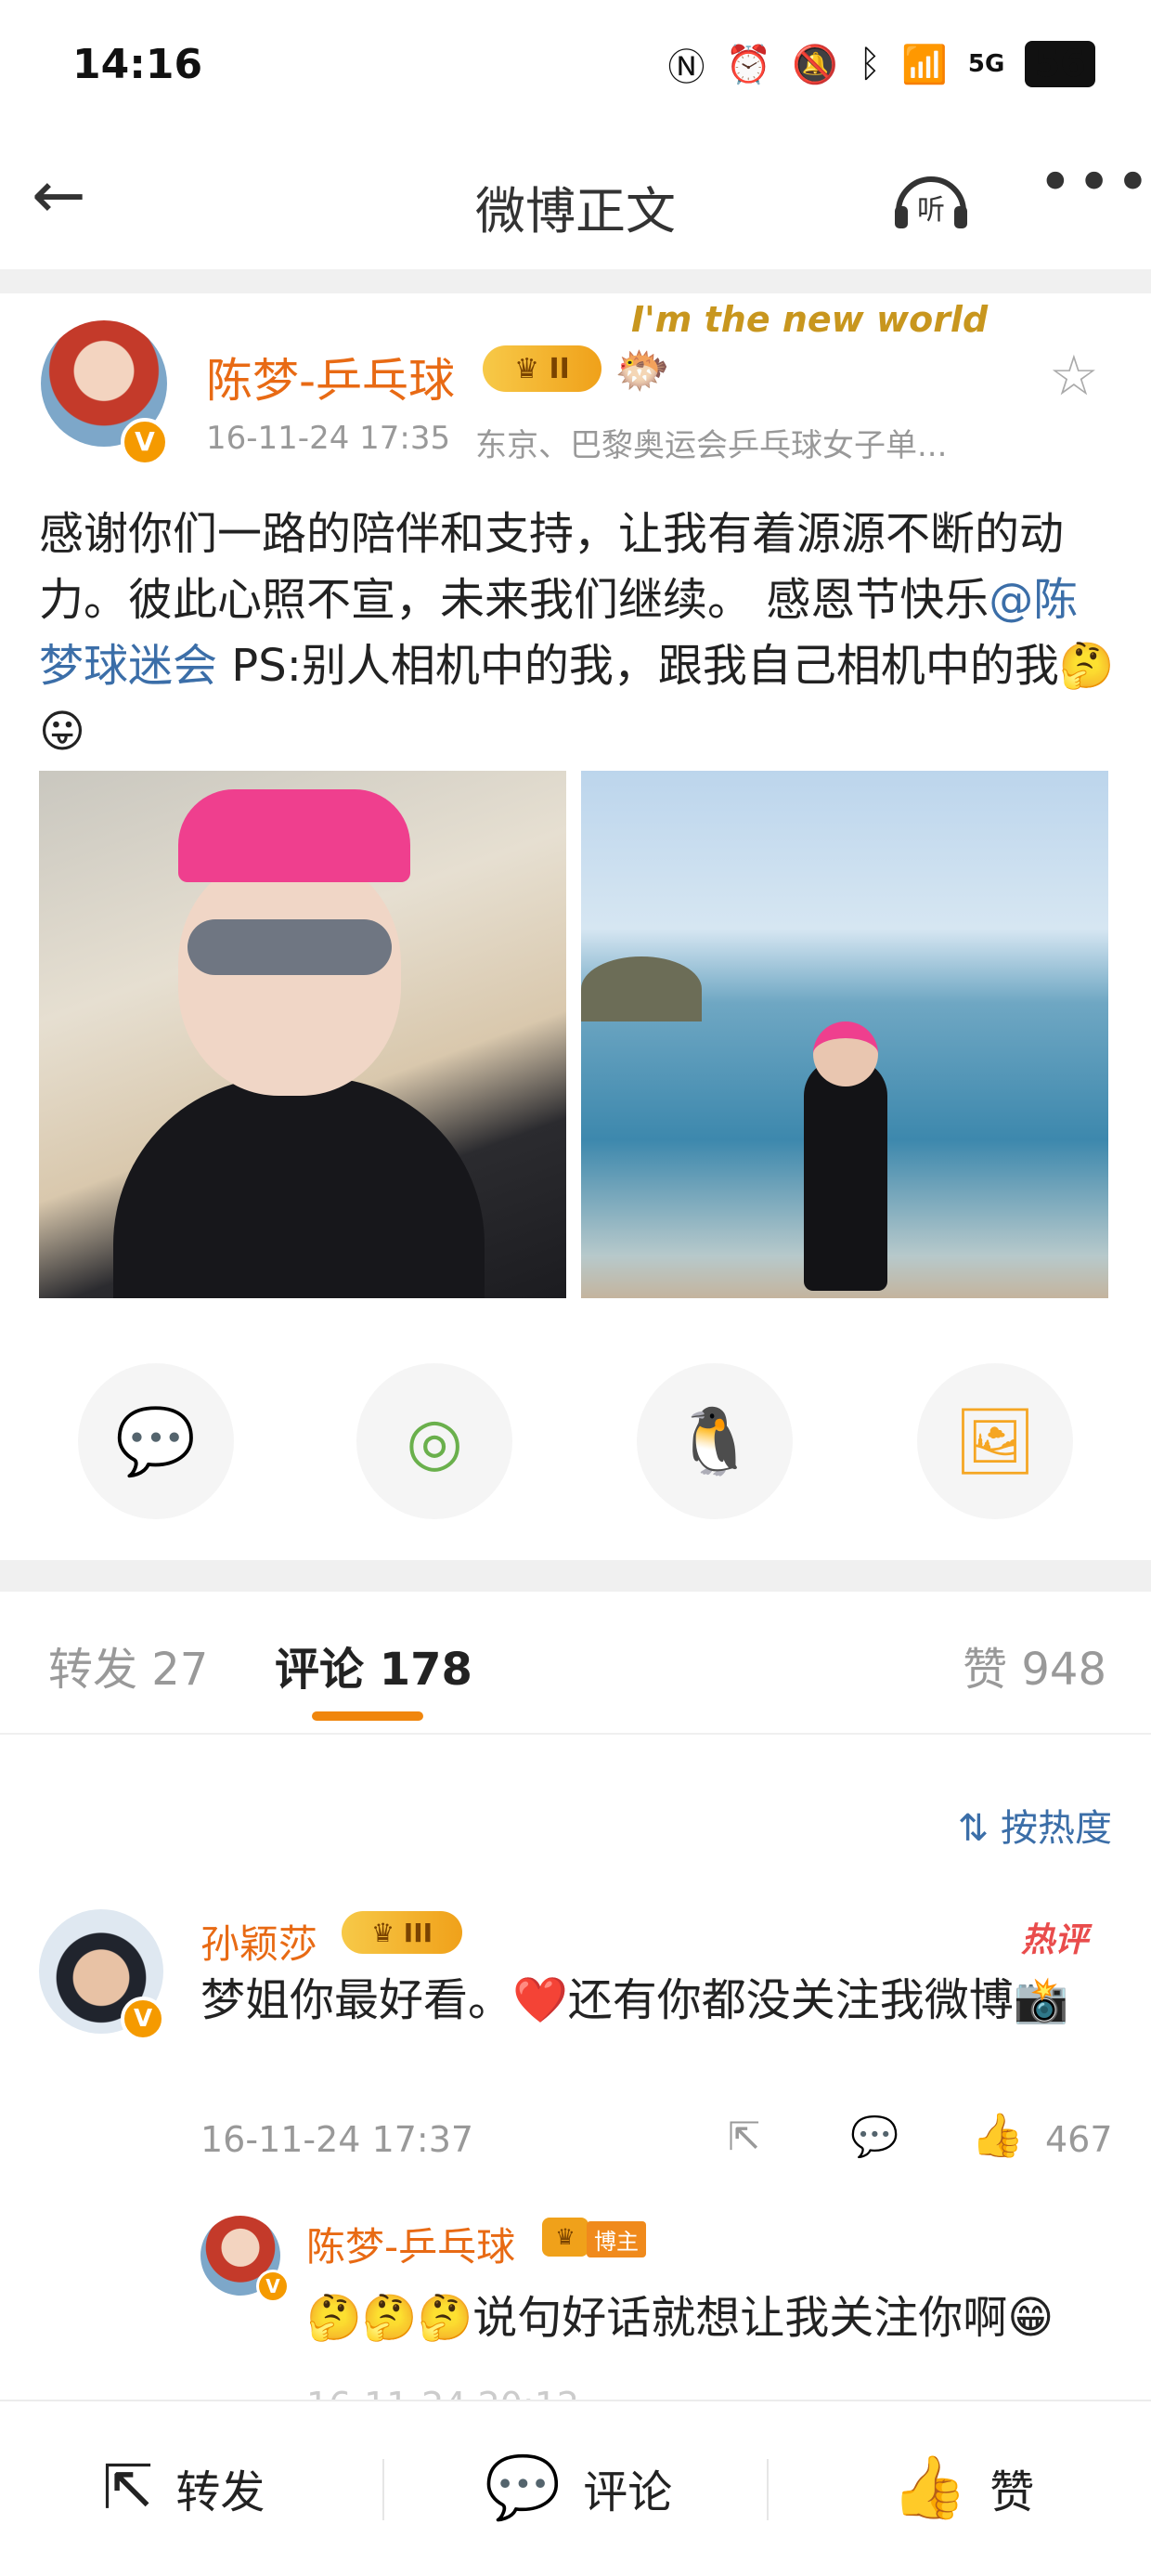 This screenshot has height=2576, width=1151. What do you see at coordinates (329, 439) in the screenshot?
I see `post-time: 16-11-24 17:35` at bounding box center [329, 439].